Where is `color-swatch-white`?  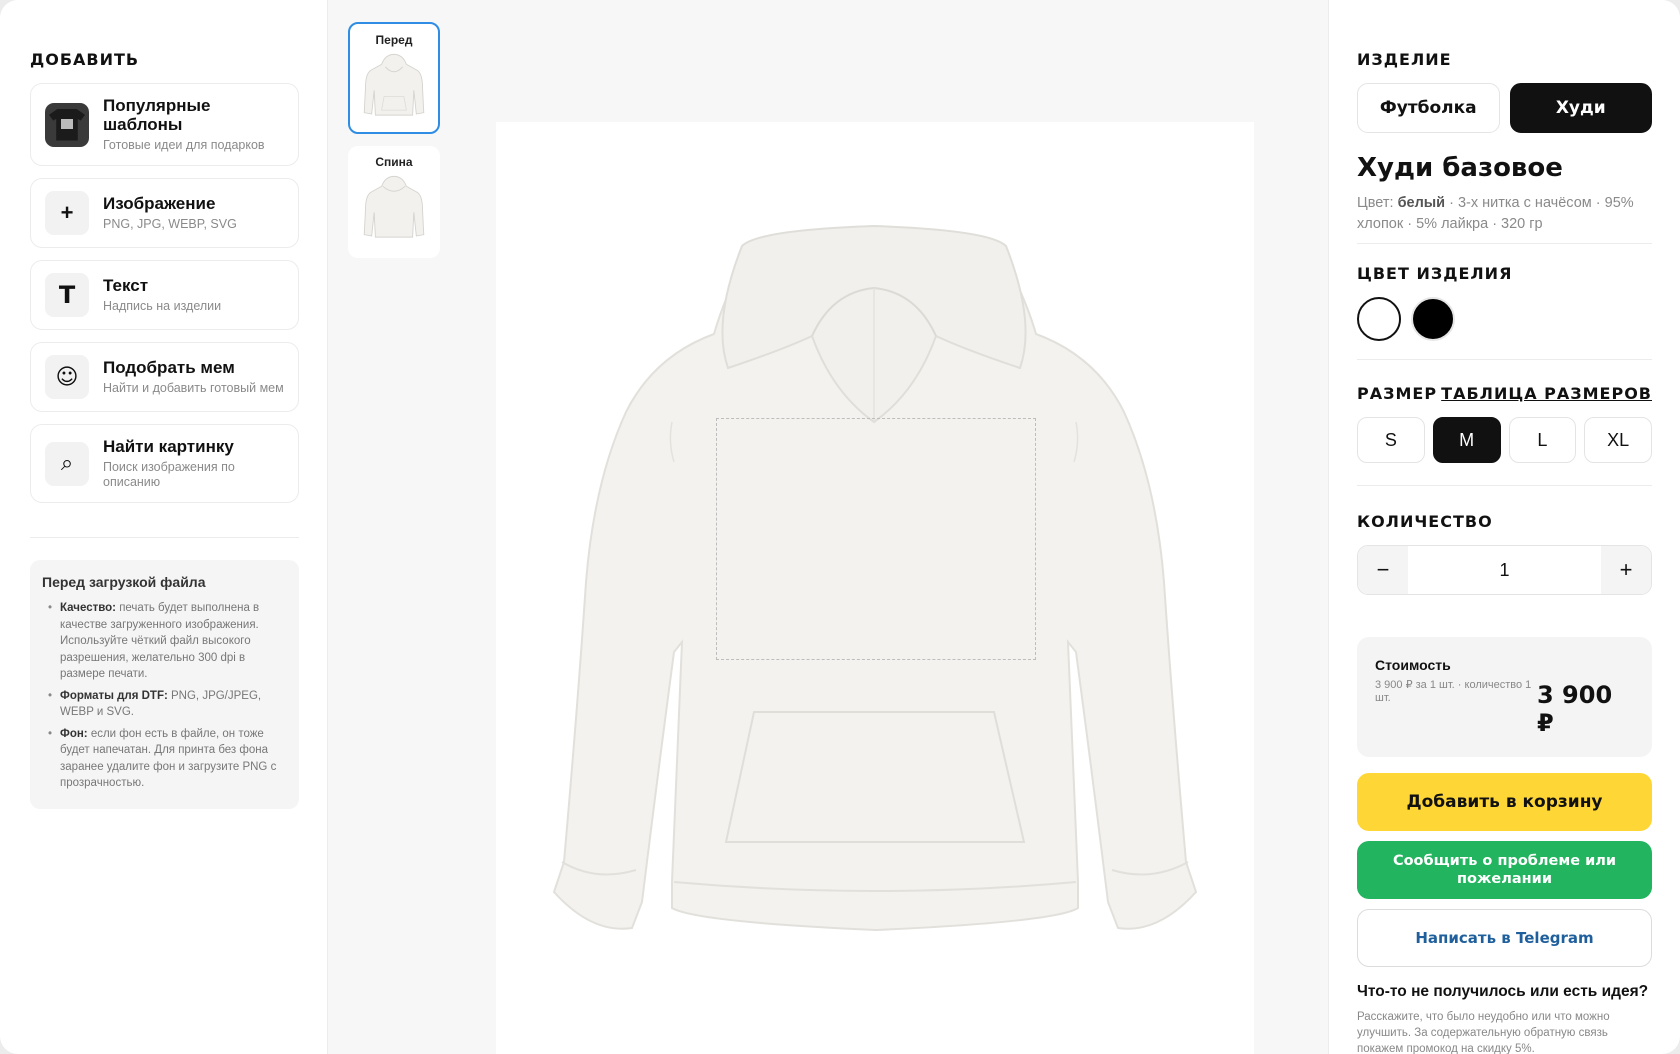 color-swatch-white is located at coordinates (1379, 319).